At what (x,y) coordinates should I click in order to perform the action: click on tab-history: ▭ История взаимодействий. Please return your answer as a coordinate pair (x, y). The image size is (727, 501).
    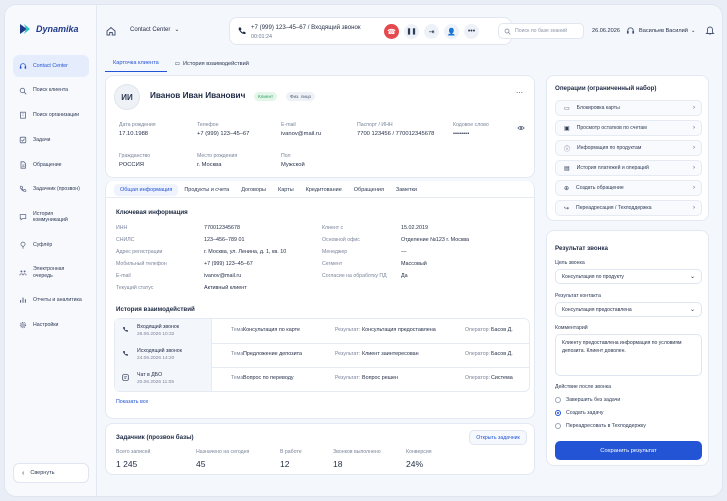
    Looking at the image, I should click on (212, 63).